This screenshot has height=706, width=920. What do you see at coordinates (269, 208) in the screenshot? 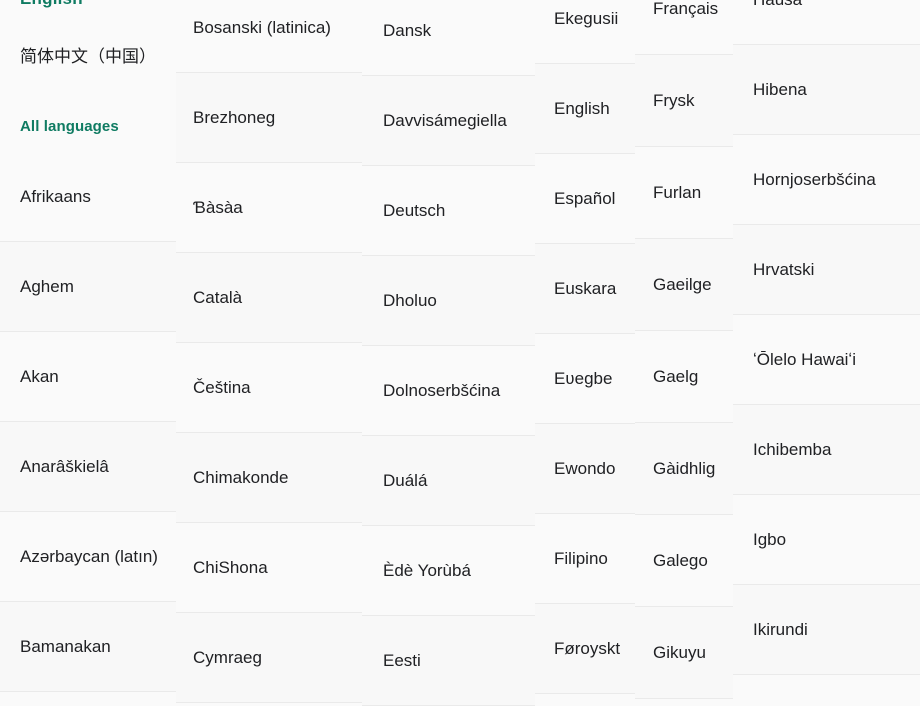
I see `language-option: Ɓàsàa` at bounding box center [269, 208].